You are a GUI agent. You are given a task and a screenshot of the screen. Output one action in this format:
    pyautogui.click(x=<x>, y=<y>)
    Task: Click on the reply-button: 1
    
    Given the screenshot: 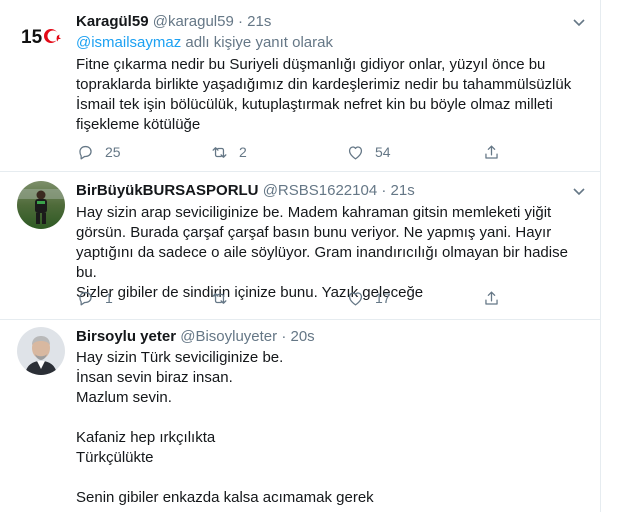 What is the action you would take?
    pyautogui.click(x=94, y=298)
    